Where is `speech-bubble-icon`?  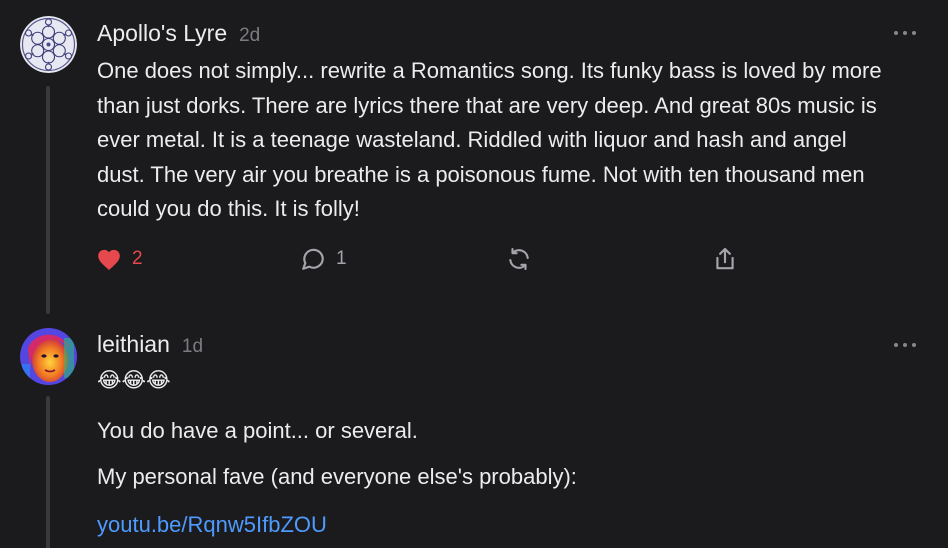
speech-bubble-icon is located at coordinates (313, 259).